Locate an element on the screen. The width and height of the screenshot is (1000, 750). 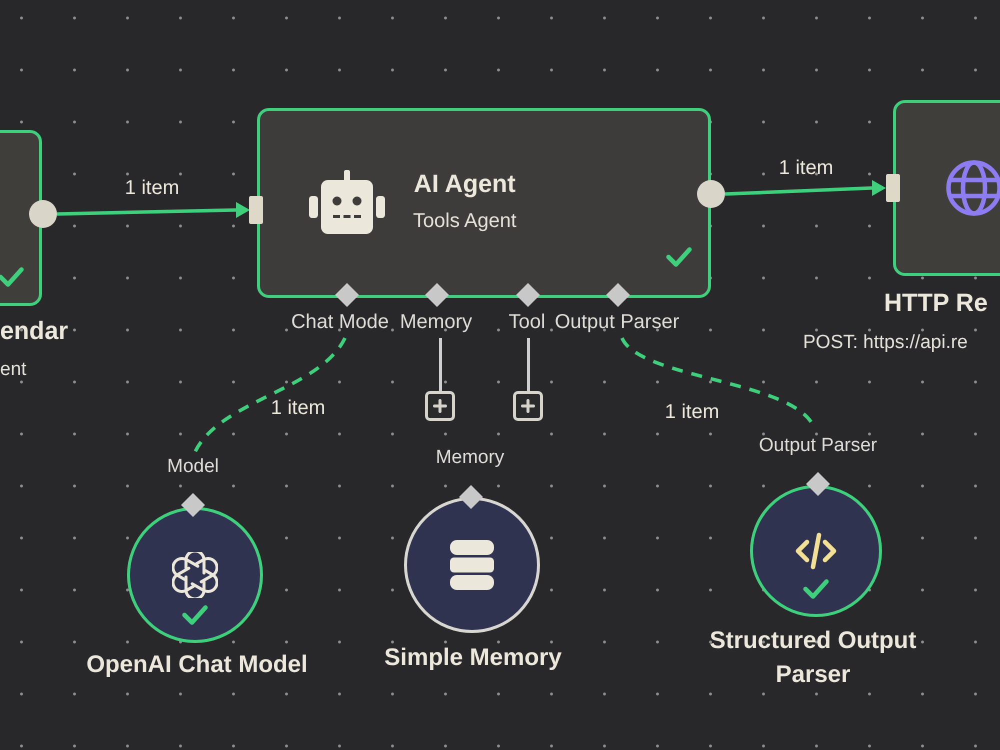
node-title: HTTP Re is located at coordinates (936, 303).